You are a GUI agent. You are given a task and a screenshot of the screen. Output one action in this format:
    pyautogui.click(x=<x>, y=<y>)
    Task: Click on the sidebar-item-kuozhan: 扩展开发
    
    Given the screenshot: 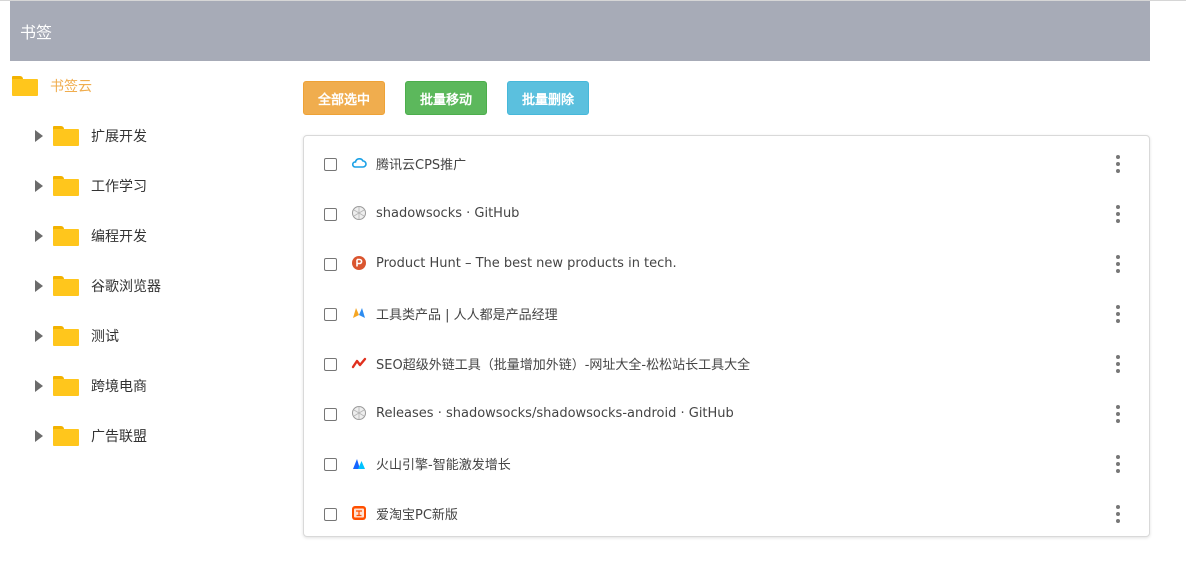 What is the action you would take?
    pyautogui.click(x=91, y=136)
    